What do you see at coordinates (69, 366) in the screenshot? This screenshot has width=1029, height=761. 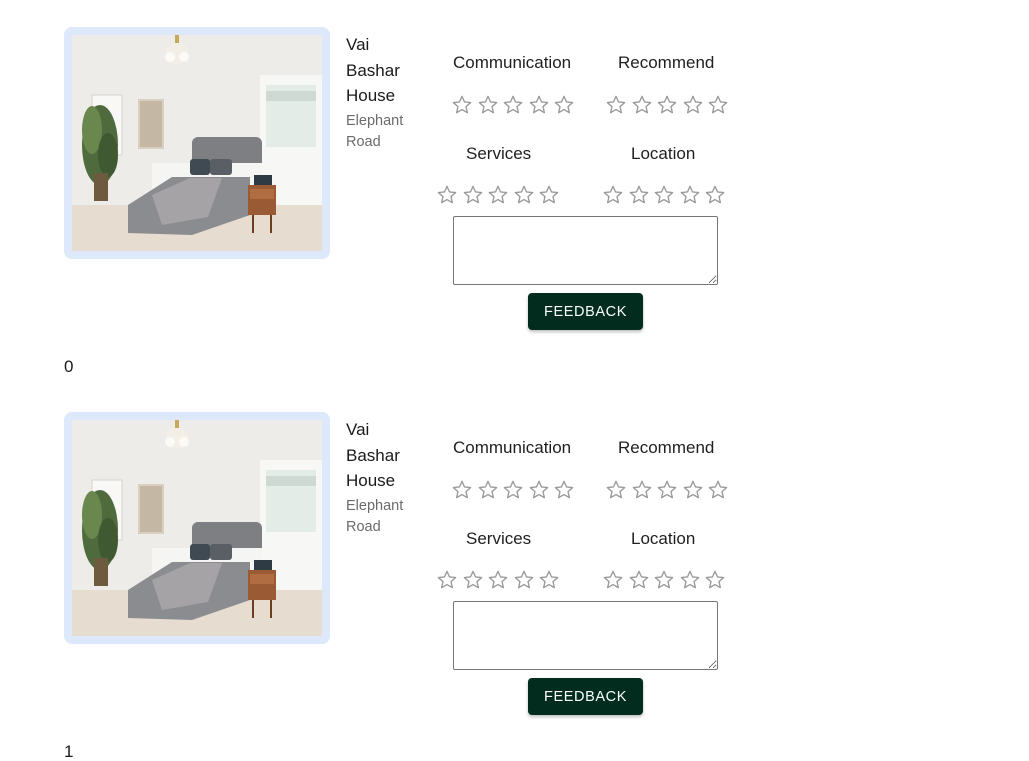 I see `listing-index: 0` at bounding box center [69, 366].